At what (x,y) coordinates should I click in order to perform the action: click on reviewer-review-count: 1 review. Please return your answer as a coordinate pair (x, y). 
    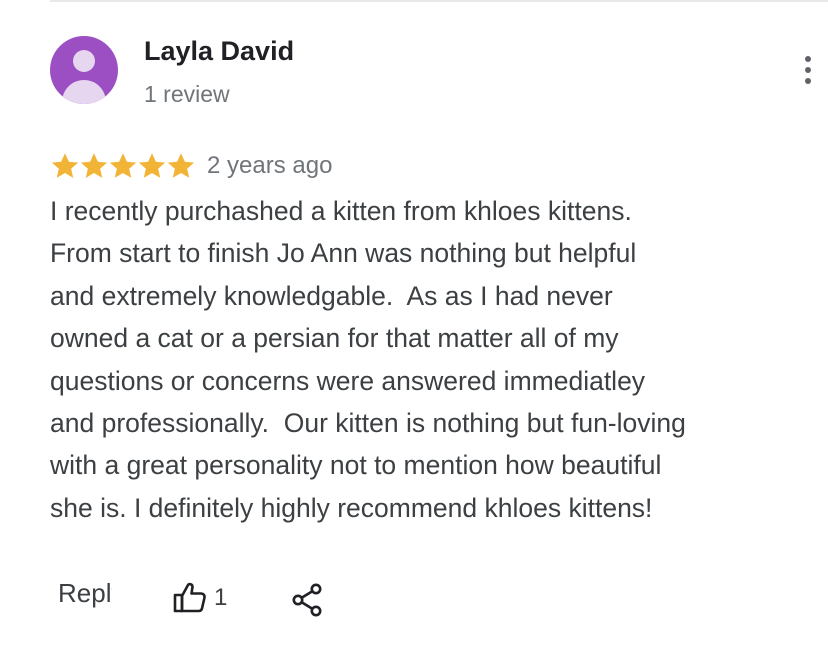
    Looking at the image, I should click on (187, 94).